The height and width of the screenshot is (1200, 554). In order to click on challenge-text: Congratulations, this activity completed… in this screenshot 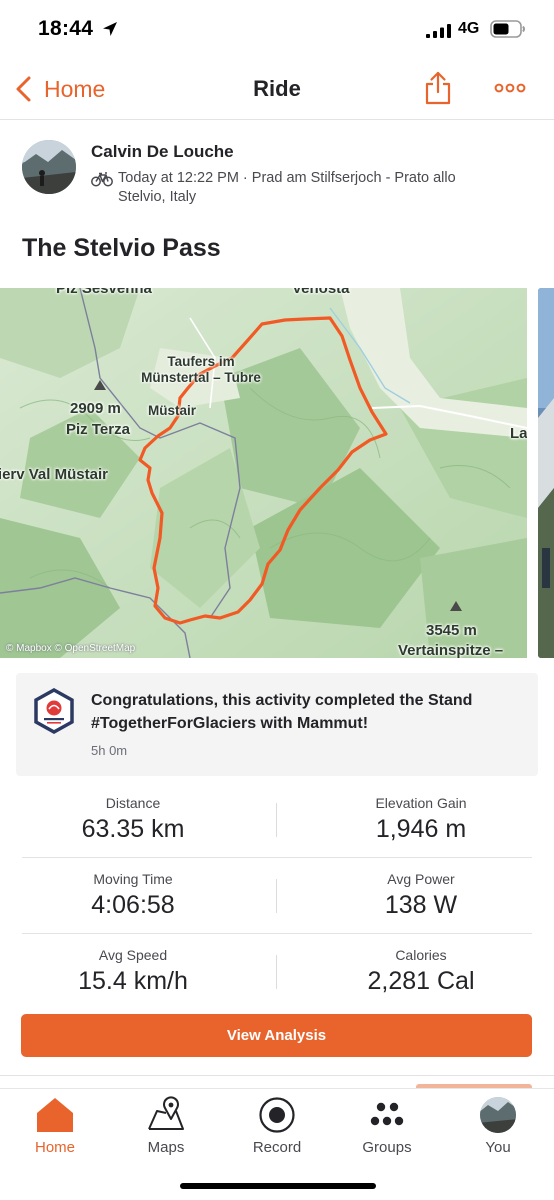, I will do `click(282, 712)`.